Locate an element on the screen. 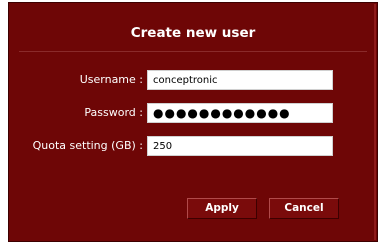  apply-button: Apply is located at coordinates (222, 208).